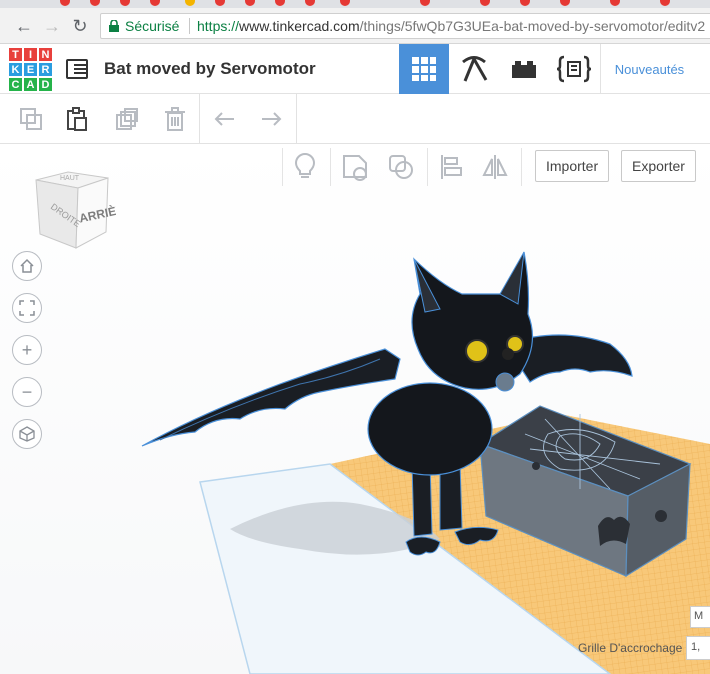 The height and width of the screenshot is (674, 710). What do you see at coordinates (77, 119) in the screenshot?
I see `paste-icon` at bounding box center [77, 119].